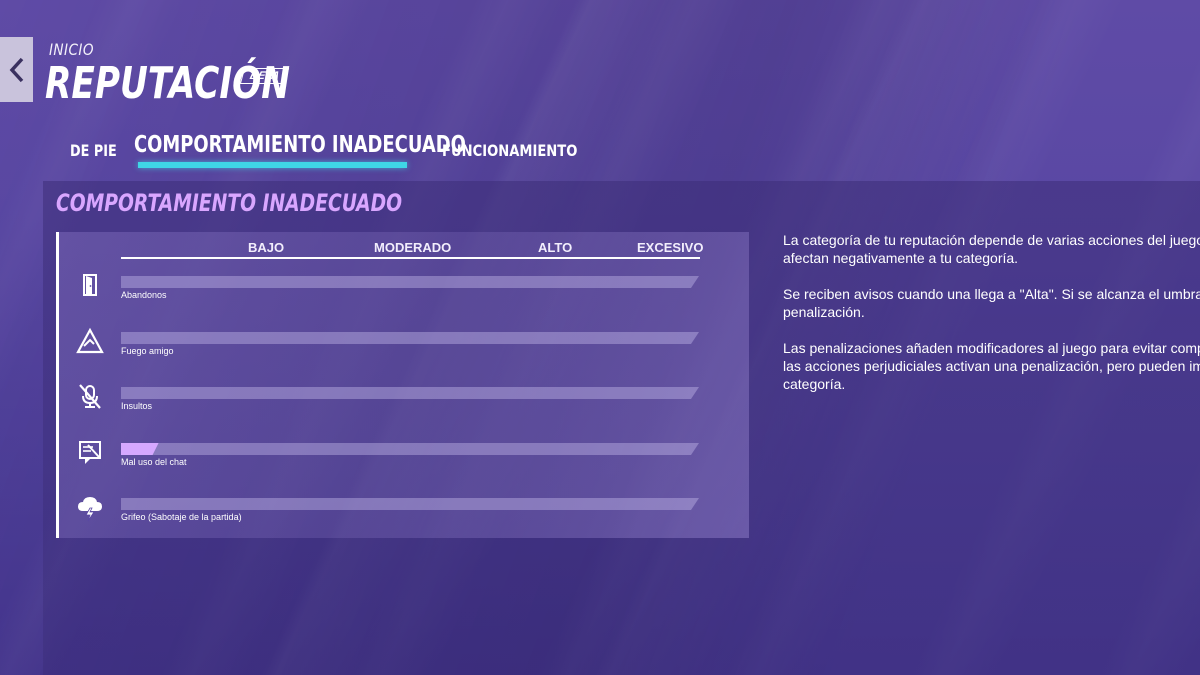 This screenshot has width=1200, height=675. Describe the element at coordinates (229, 203) in the screenshot. I see `section-title: COMPORTAMIENTO INADECUADO` at that location.